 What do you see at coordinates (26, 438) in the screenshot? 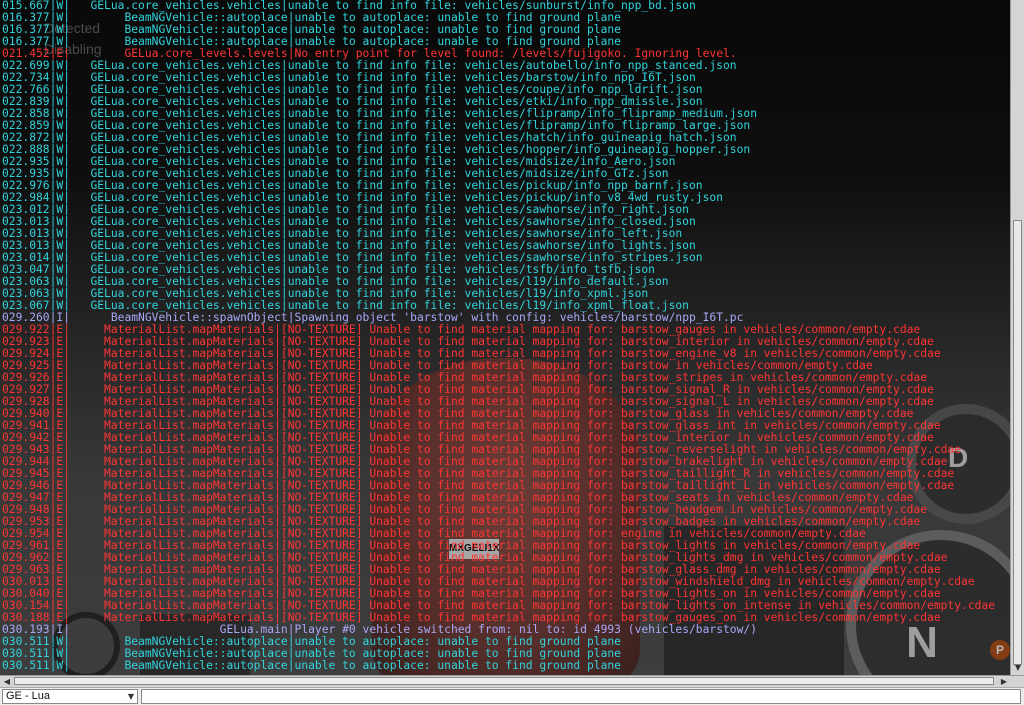
I see `log-timestamp: 029.942` at bounding box center [26, 438].